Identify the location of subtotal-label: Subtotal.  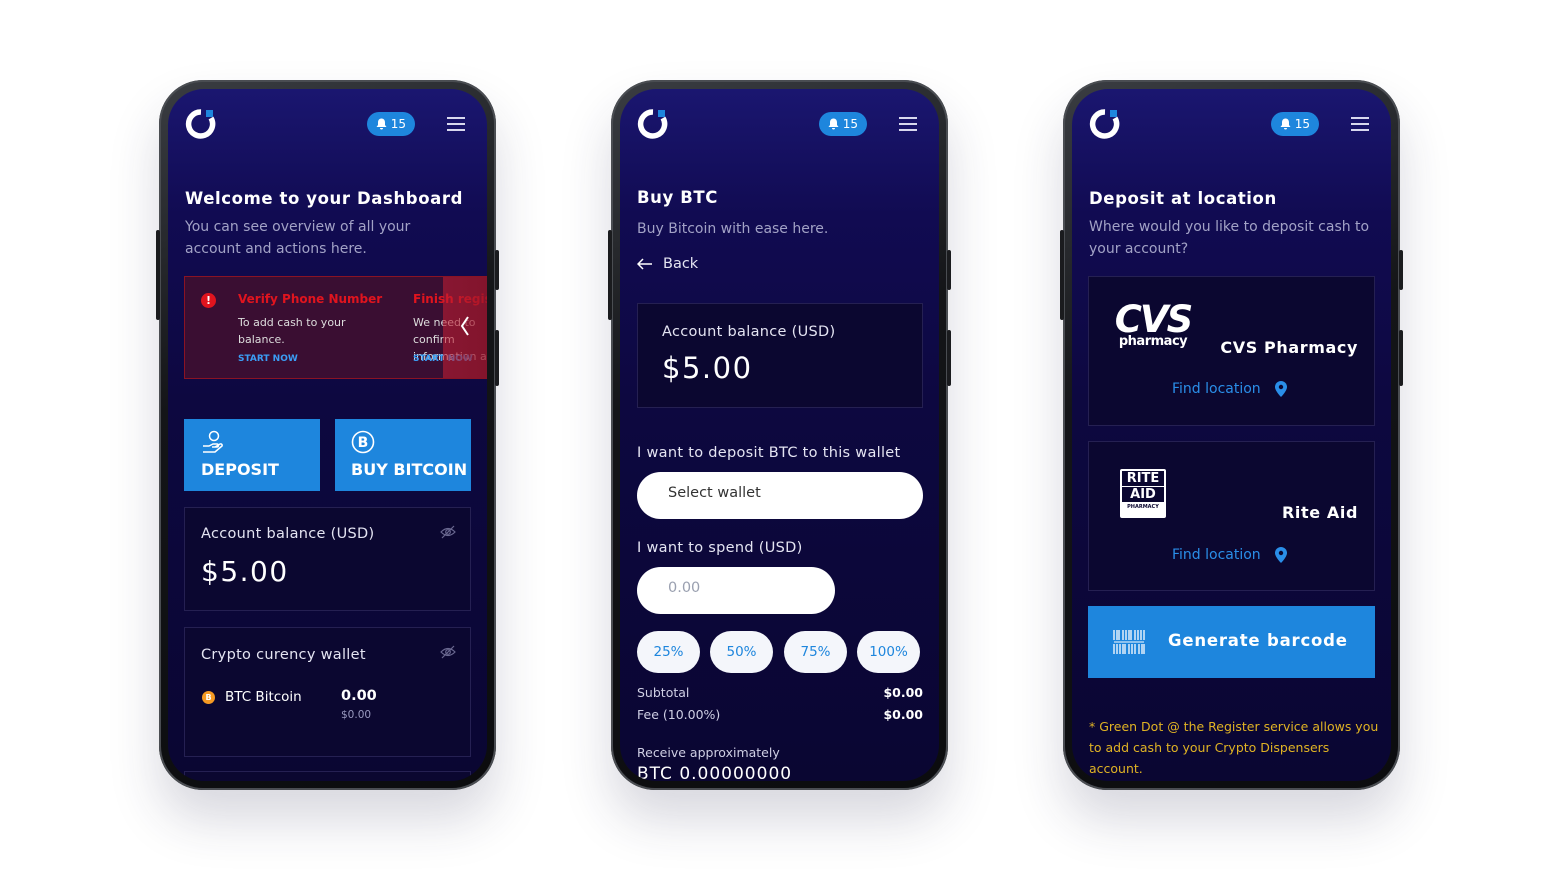
(663, 692).